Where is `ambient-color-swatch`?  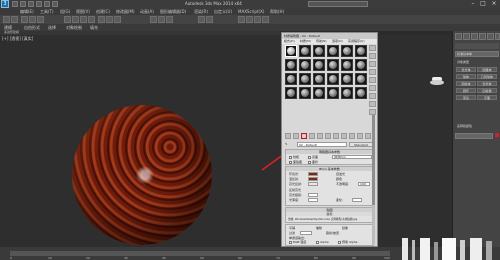
ambient-color-swatch is located at coordinates (313, 174).